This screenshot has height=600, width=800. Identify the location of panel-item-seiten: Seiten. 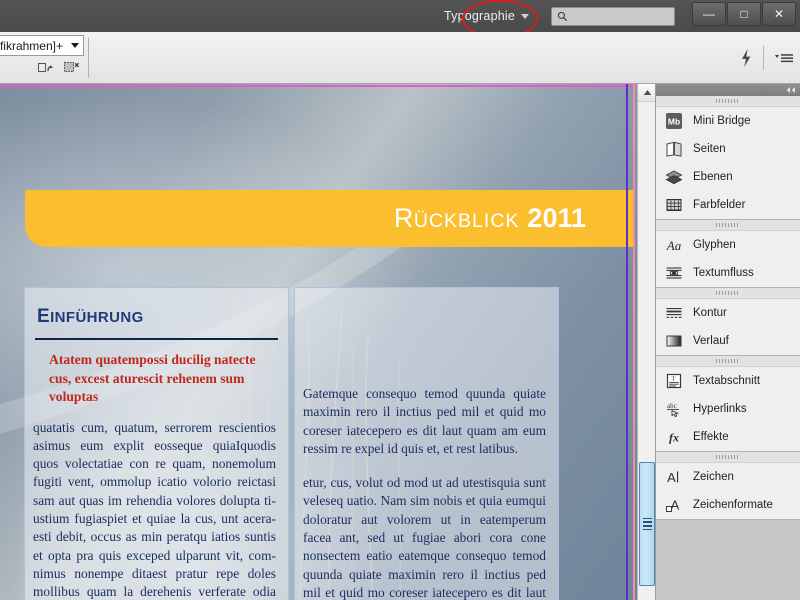
(728, 149).